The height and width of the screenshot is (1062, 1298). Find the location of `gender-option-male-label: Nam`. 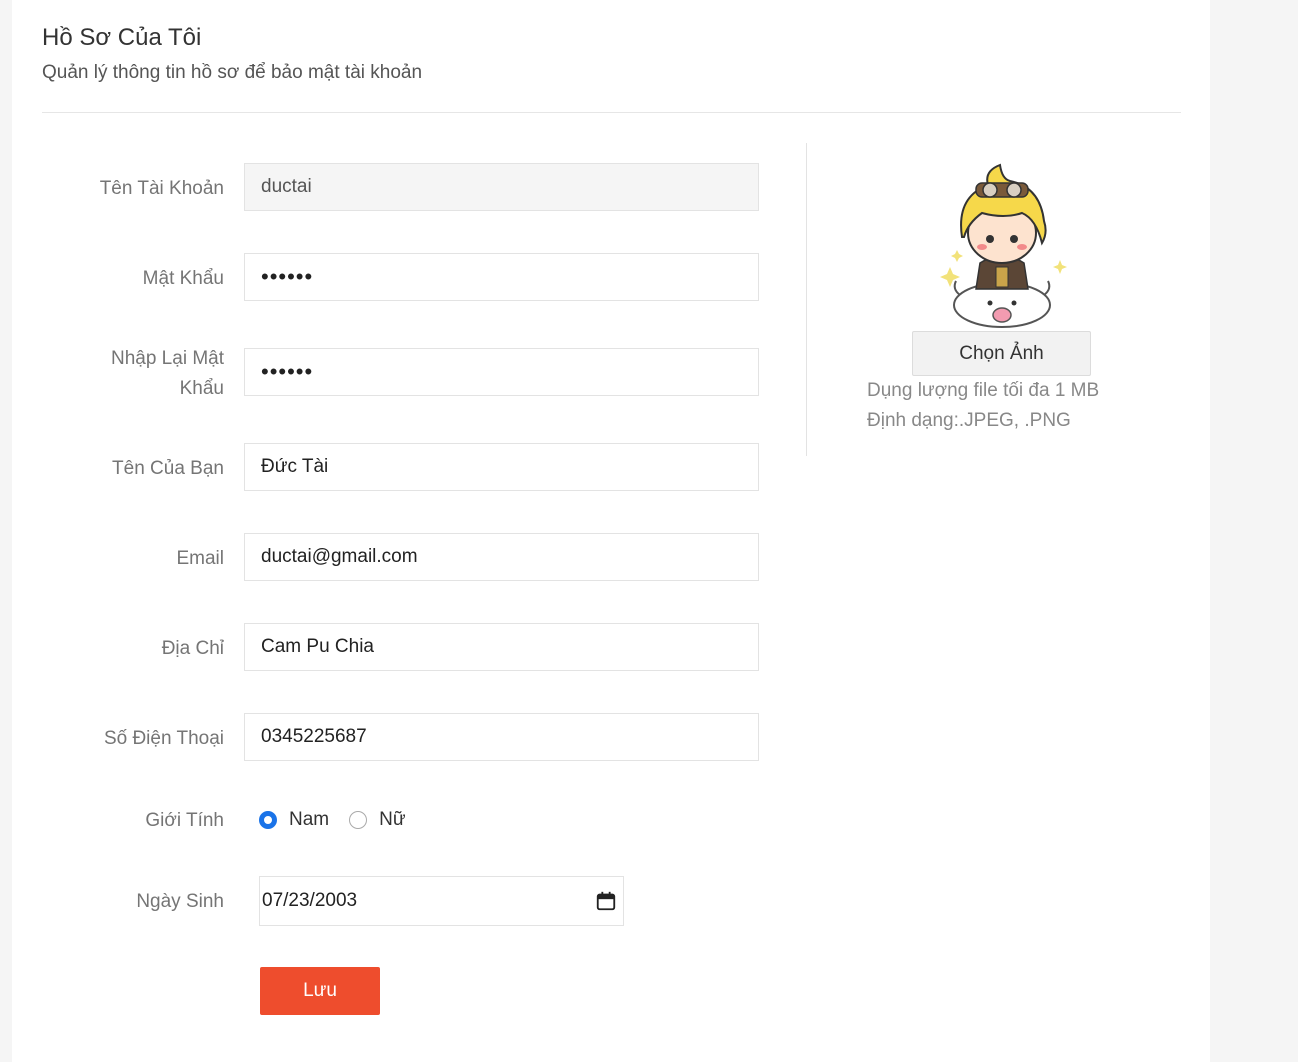

gender-option-male-label: Nam is located at coordinates (309, 819).